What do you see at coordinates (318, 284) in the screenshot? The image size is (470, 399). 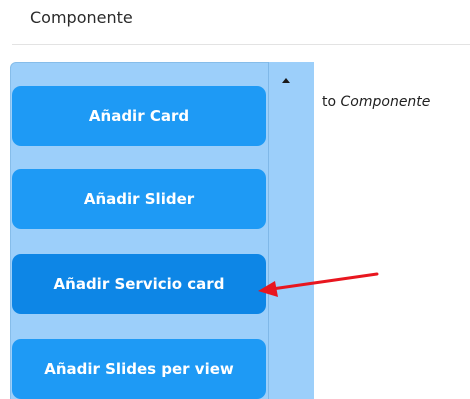 I see `red-pointer-arrow-icon` at bounding box center [318, 284].